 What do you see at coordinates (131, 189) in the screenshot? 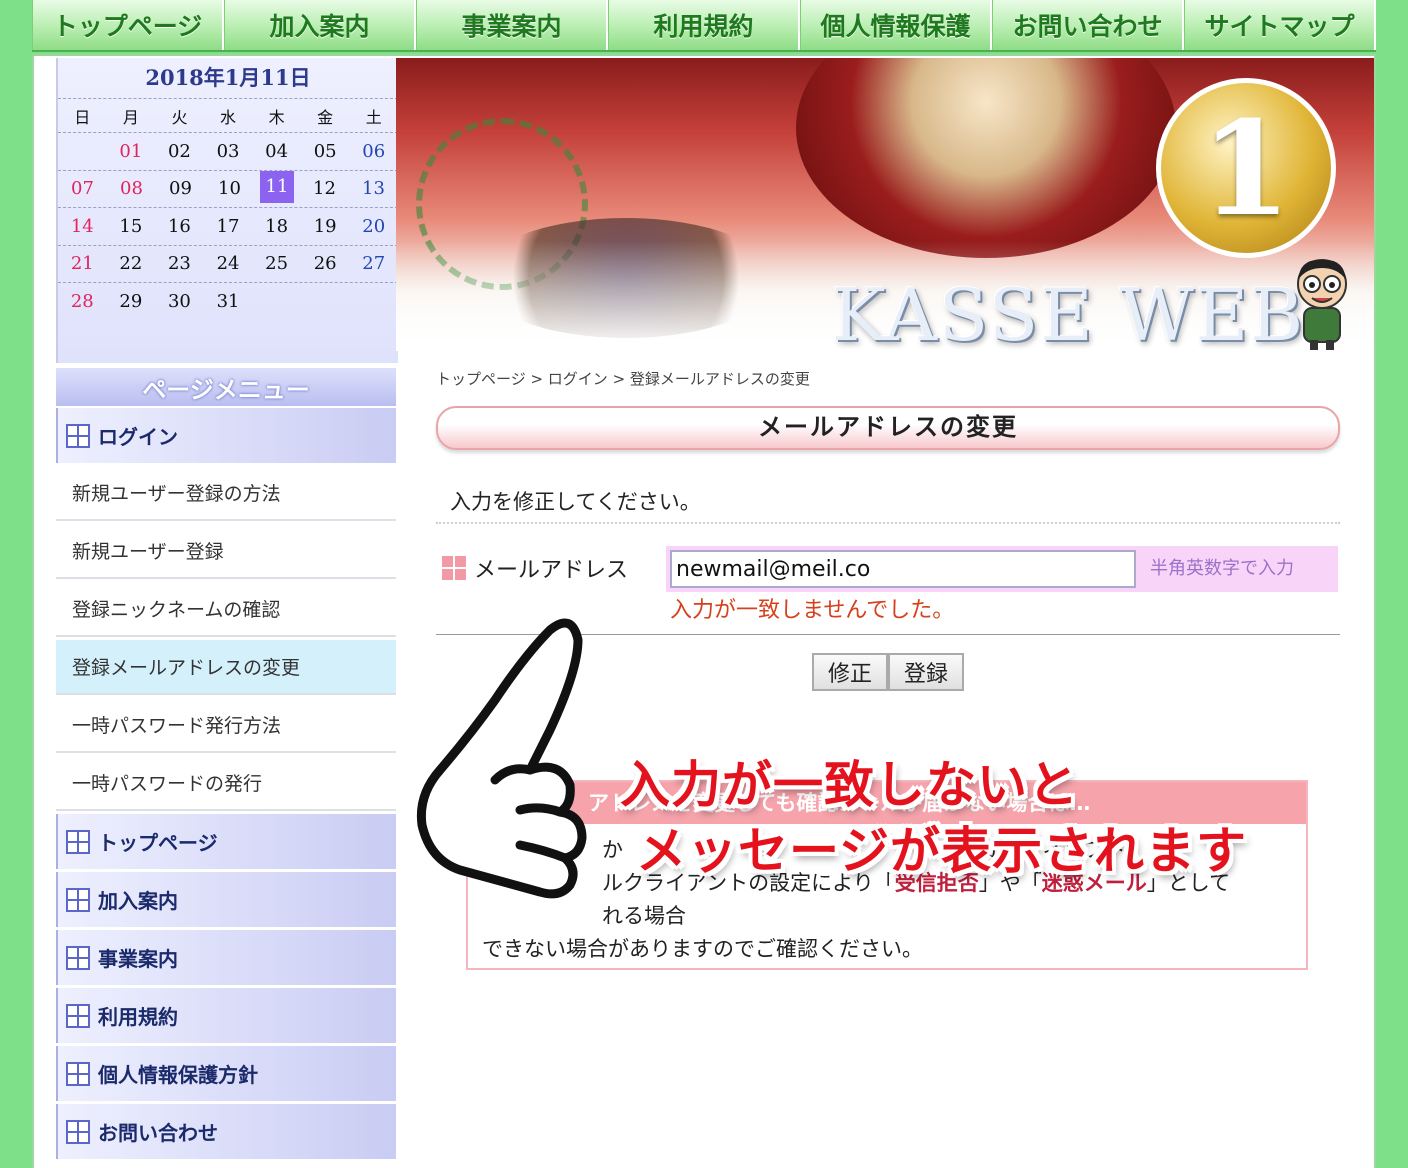
I see `calendar-day: 08` at bounding box center [131, 189].